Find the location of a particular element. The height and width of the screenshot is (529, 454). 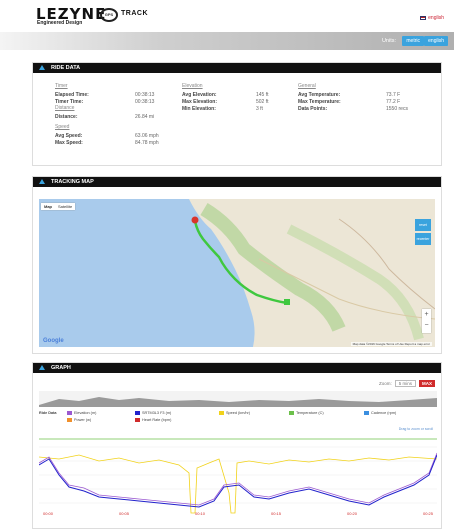

end-pin-icon is located at coordinates (287, 302).